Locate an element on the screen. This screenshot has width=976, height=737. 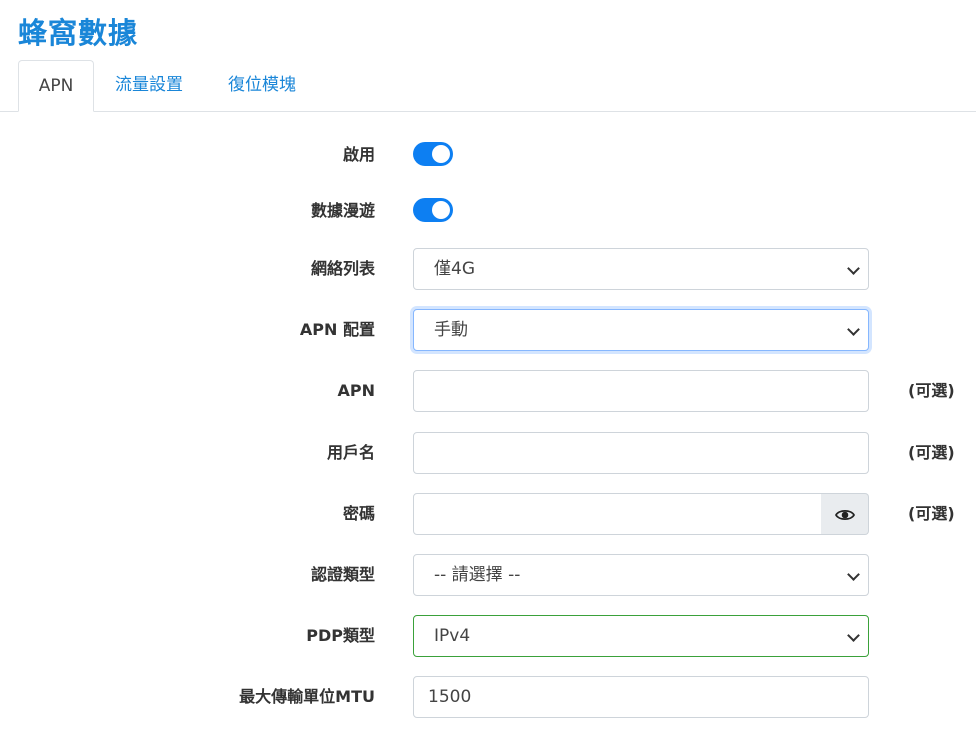
eye-icon is located at coordinates (845, 515).